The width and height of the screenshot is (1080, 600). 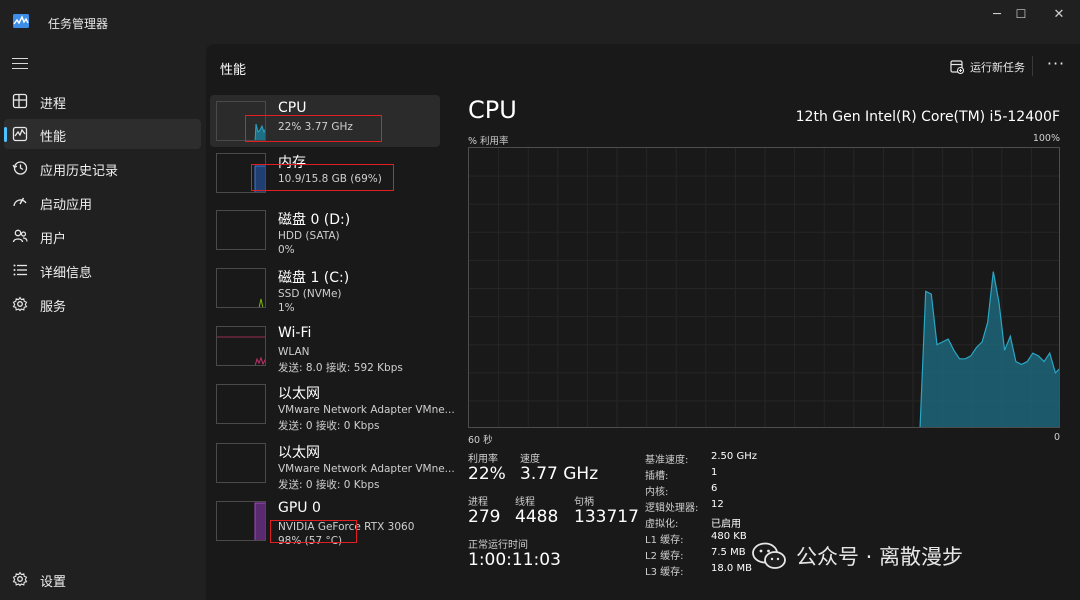 I want to click on spec-value: 18.0 MB, so click(x=731, y=568).